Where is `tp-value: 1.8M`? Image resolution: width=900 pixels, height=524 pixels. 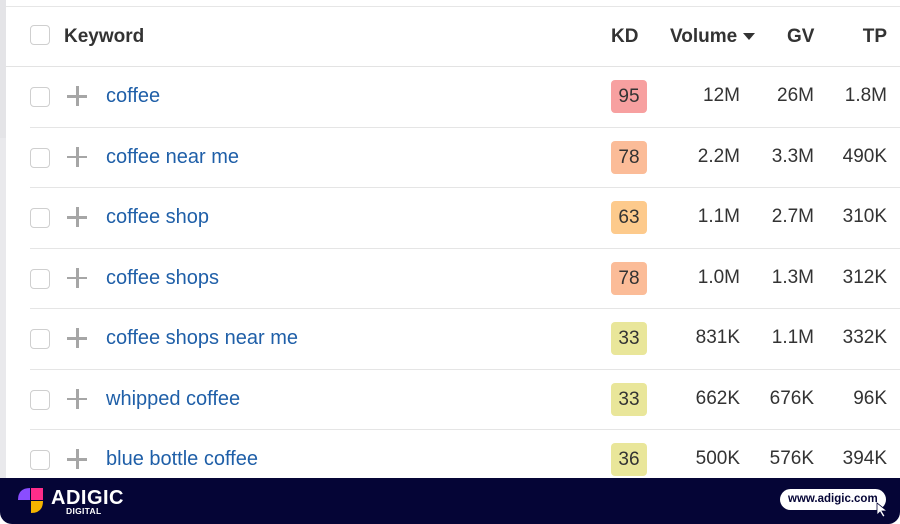
tp-value: 1.8M is located at coordinates (865, 95).